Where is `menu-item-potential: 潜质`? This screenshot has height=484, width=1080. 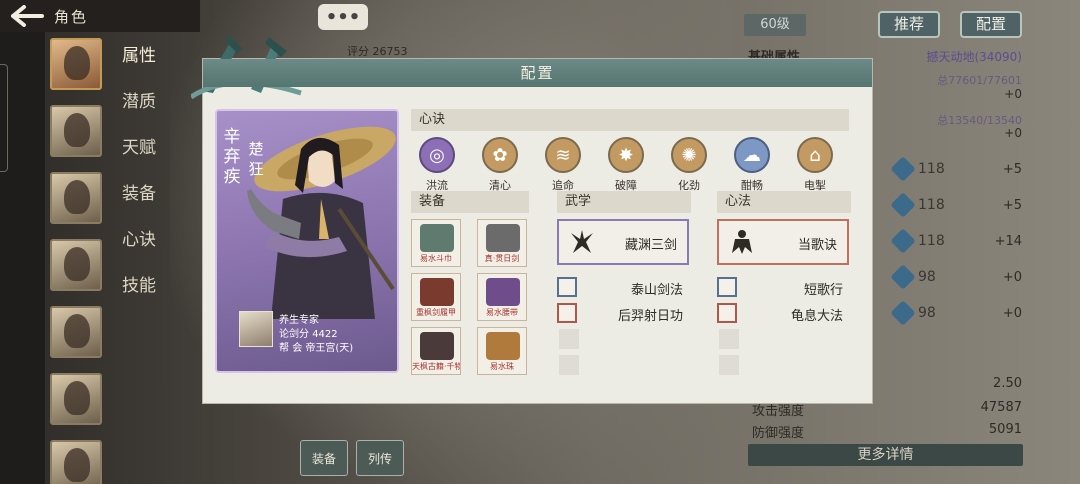
menu-item-potential: 潜质 is located at coordinates (139, 113).